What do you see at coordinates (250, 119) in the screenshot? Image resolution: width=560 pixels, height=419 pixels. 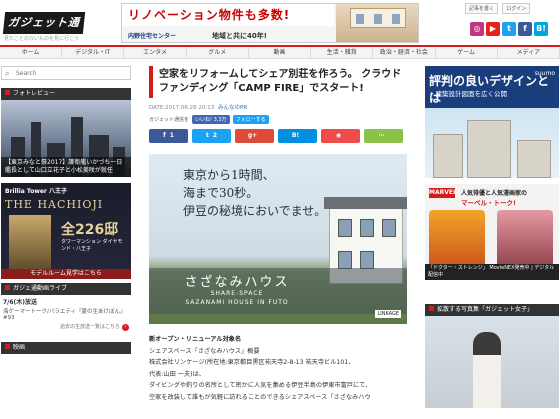 I see `follow-button: フォローする` at bounding box center [250, 119].